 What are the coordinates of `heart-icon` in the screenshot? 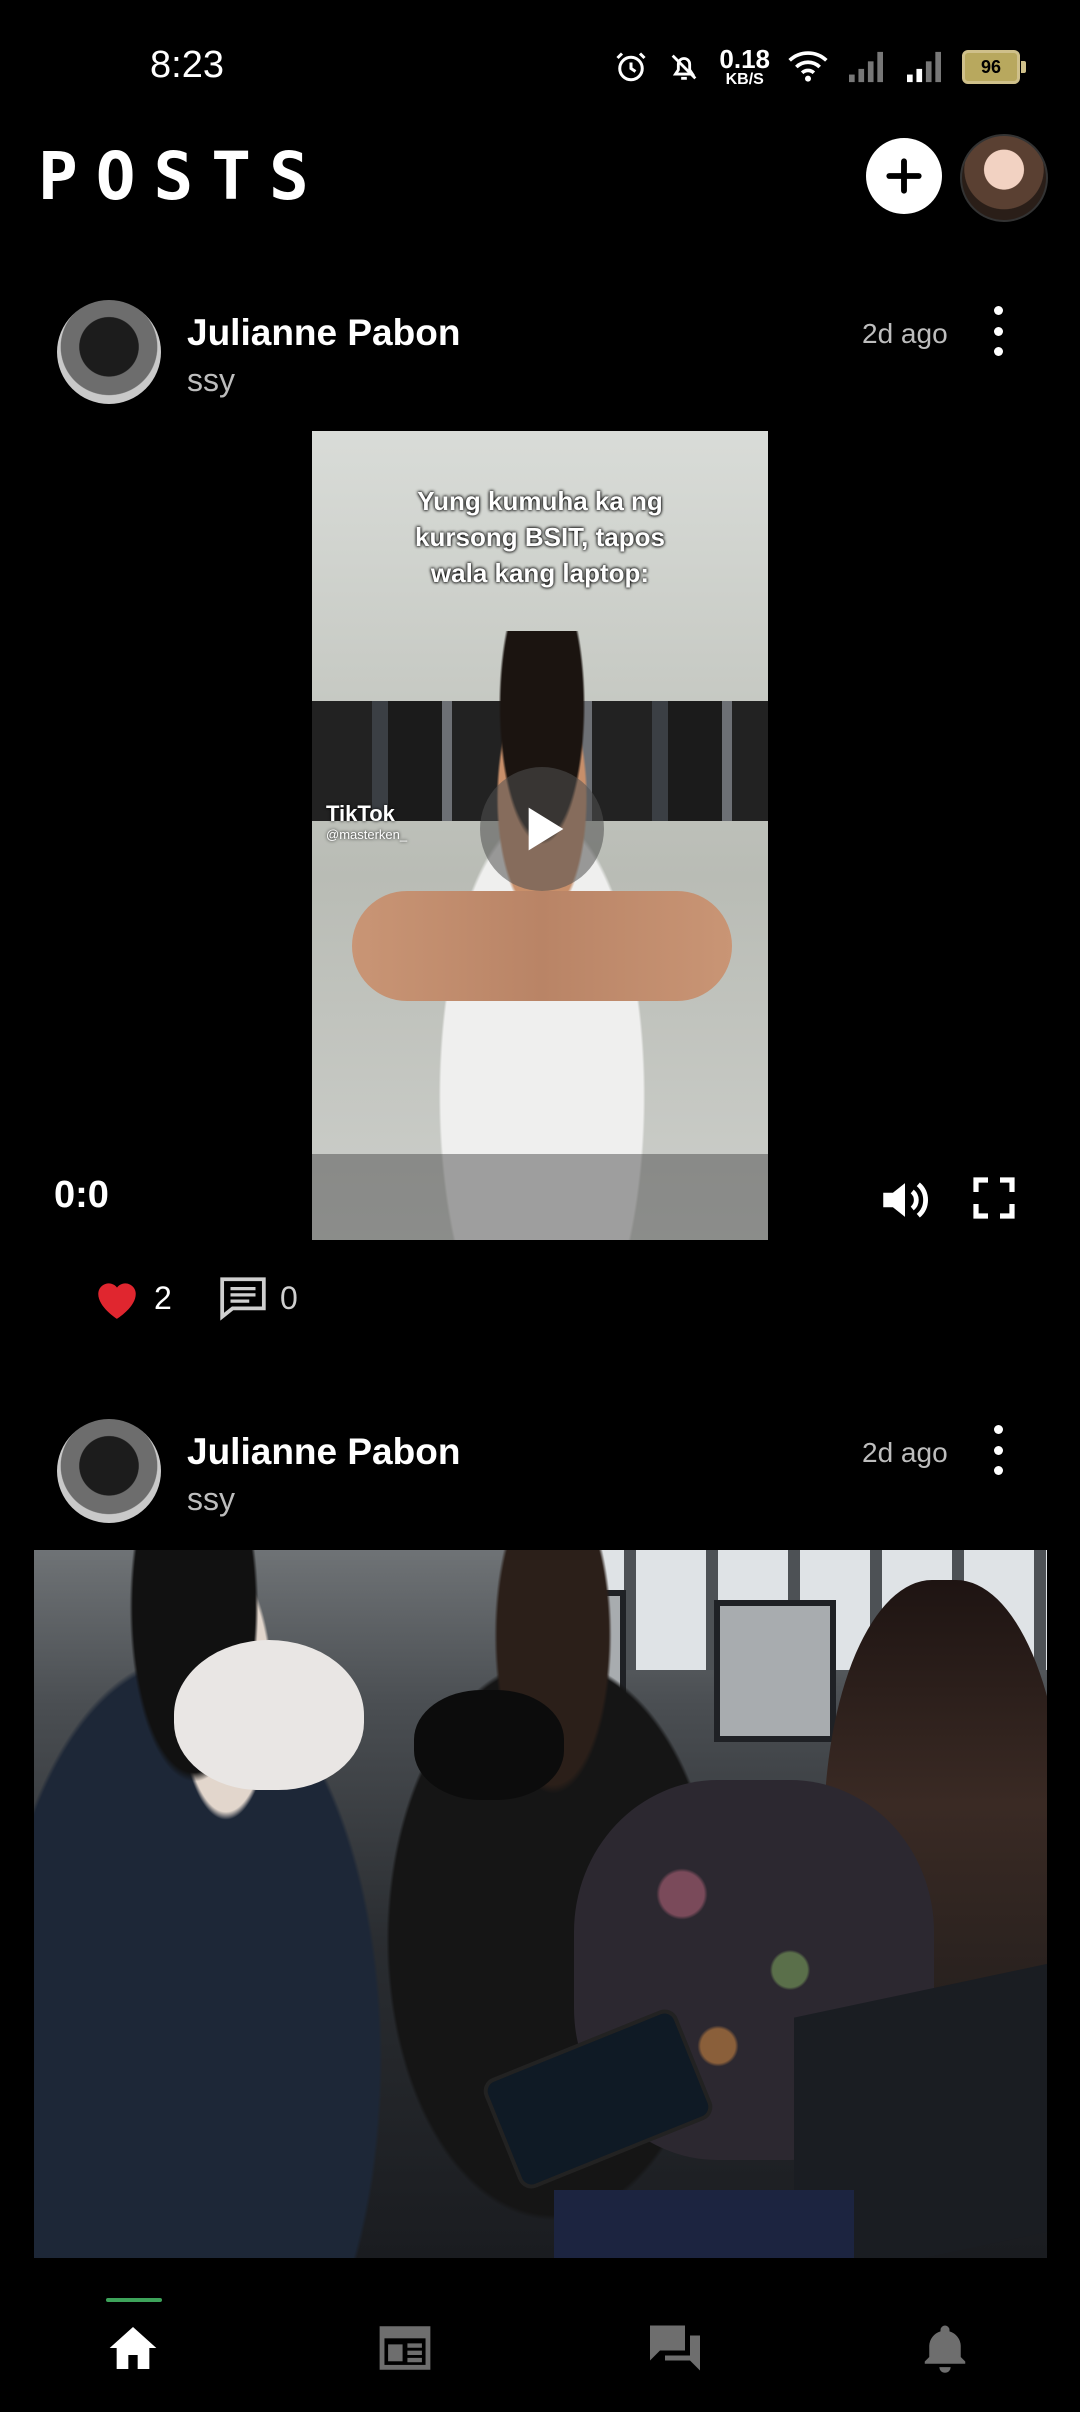 It's located at (117, 1301).